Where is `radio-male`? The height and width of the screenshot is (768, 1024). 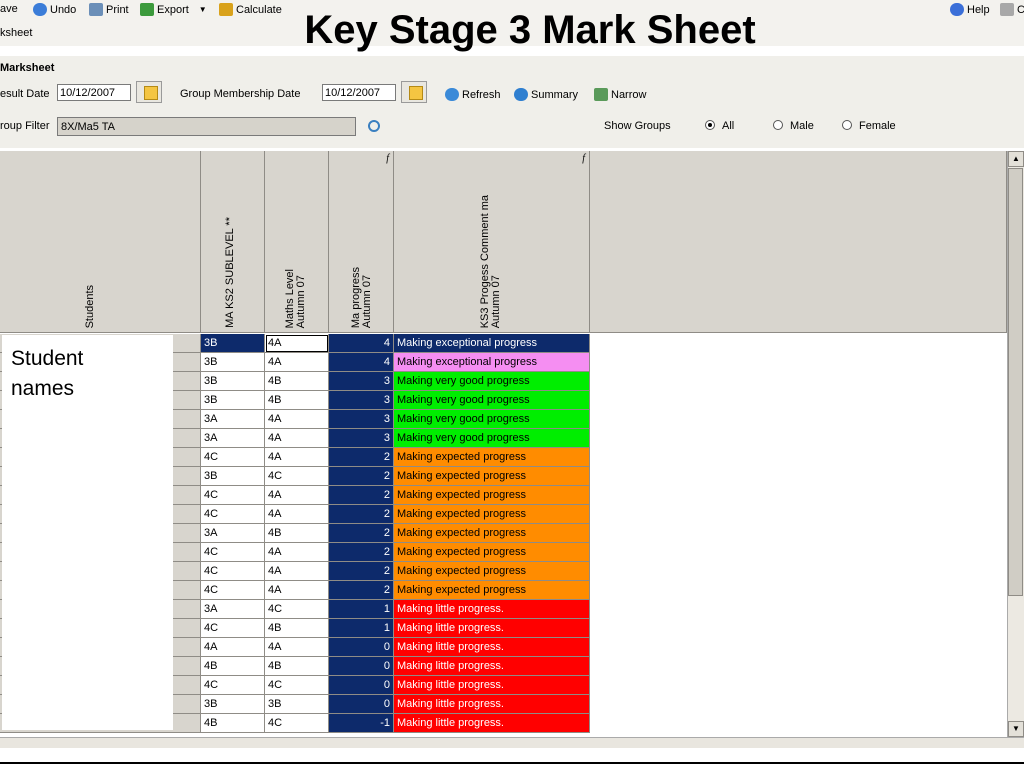
radio-male is located at coordinates (778, 125).